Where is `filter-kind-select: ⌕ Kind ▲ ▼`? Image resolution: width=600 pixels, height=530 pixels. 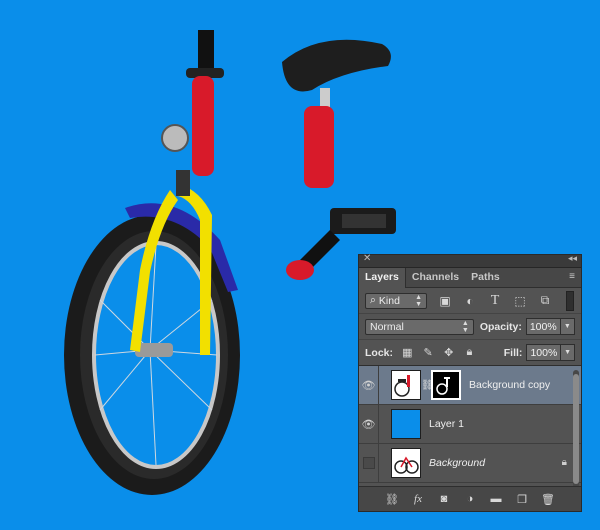 filter-kind-select: ⌕ Kind ▲ ▼ is located at coordinates (396, 300).